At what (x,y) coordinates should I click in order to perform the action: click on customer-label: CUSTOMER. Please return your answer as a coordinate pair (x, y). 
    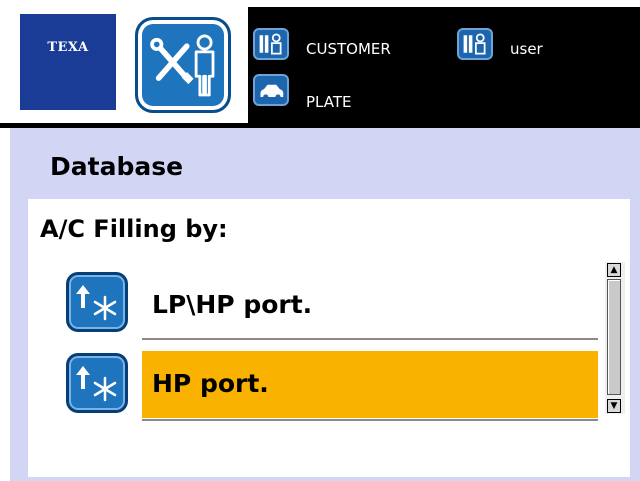
    Looking at the image, I should click on (348, 49).